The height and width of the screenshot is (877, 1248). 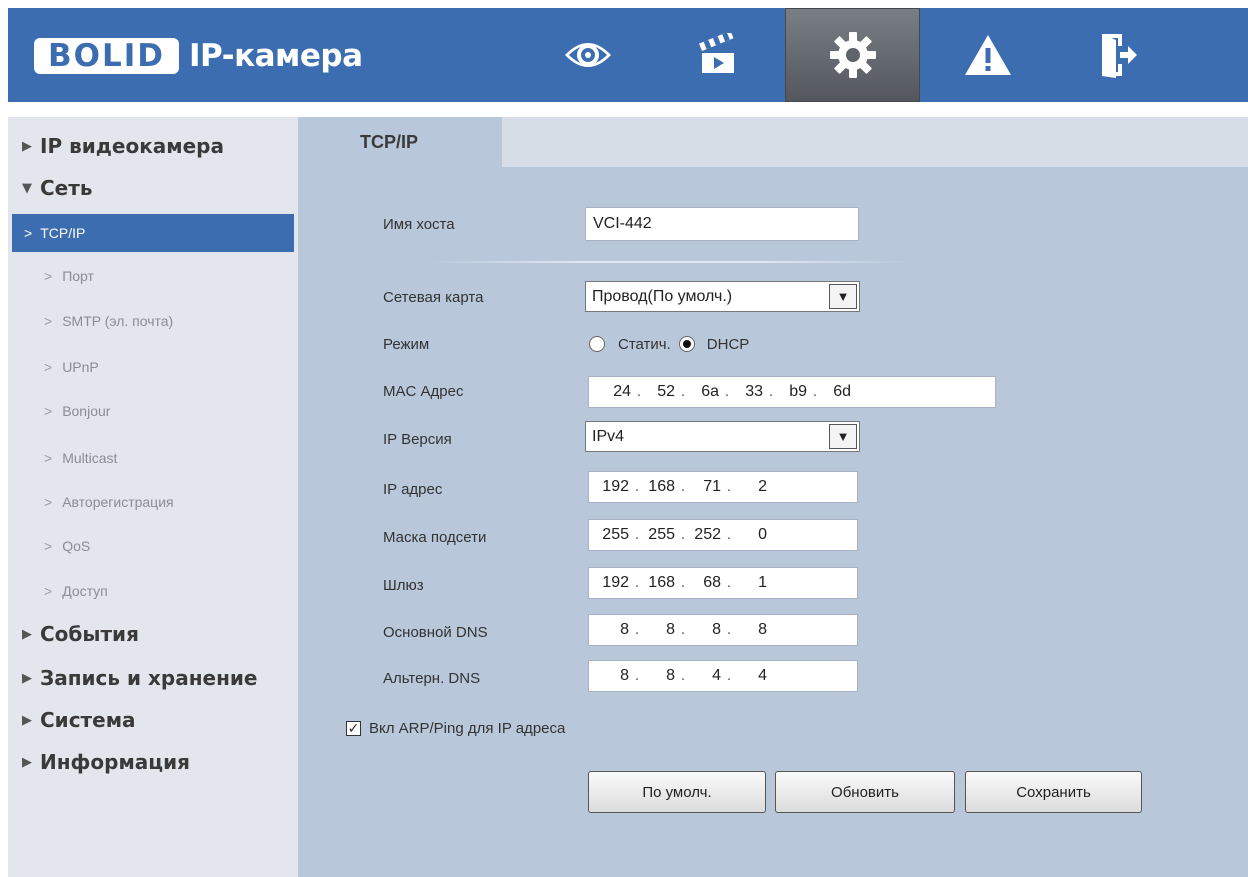 I want to click on gear-icon, so click(x=852, y=55).